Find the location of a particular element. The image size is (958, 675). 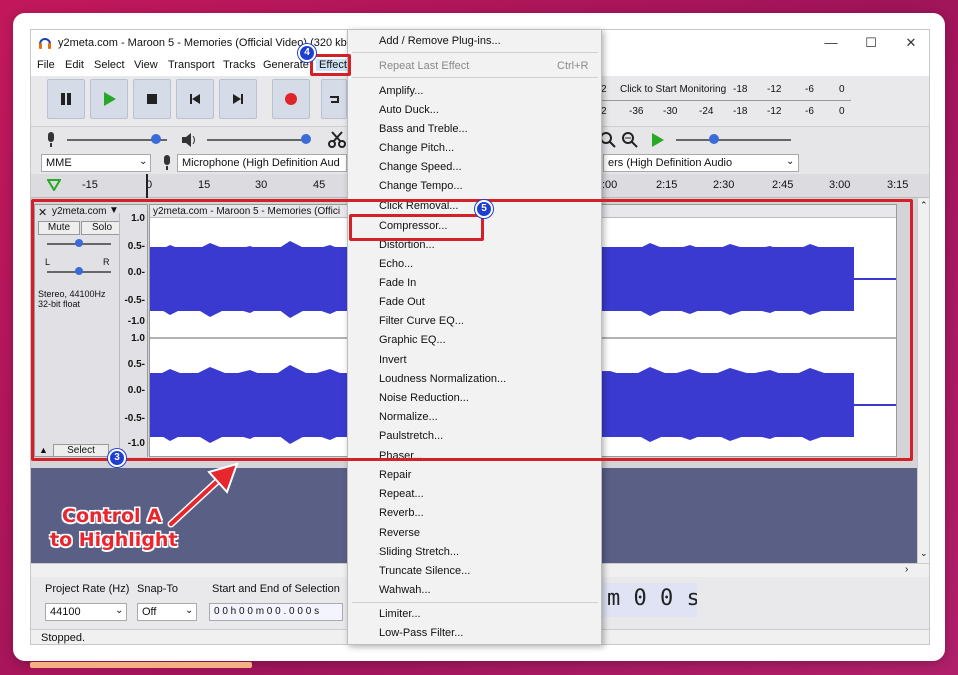

play-button is located at coordinates (109, 99).